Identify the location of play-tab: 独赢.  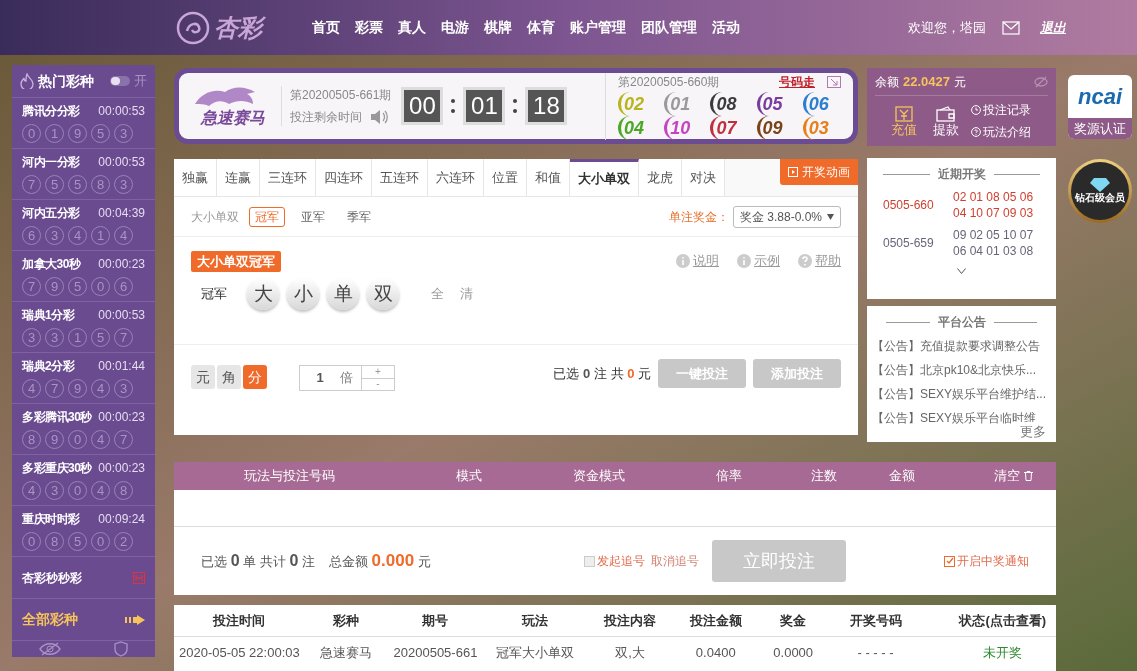
(195, 177).